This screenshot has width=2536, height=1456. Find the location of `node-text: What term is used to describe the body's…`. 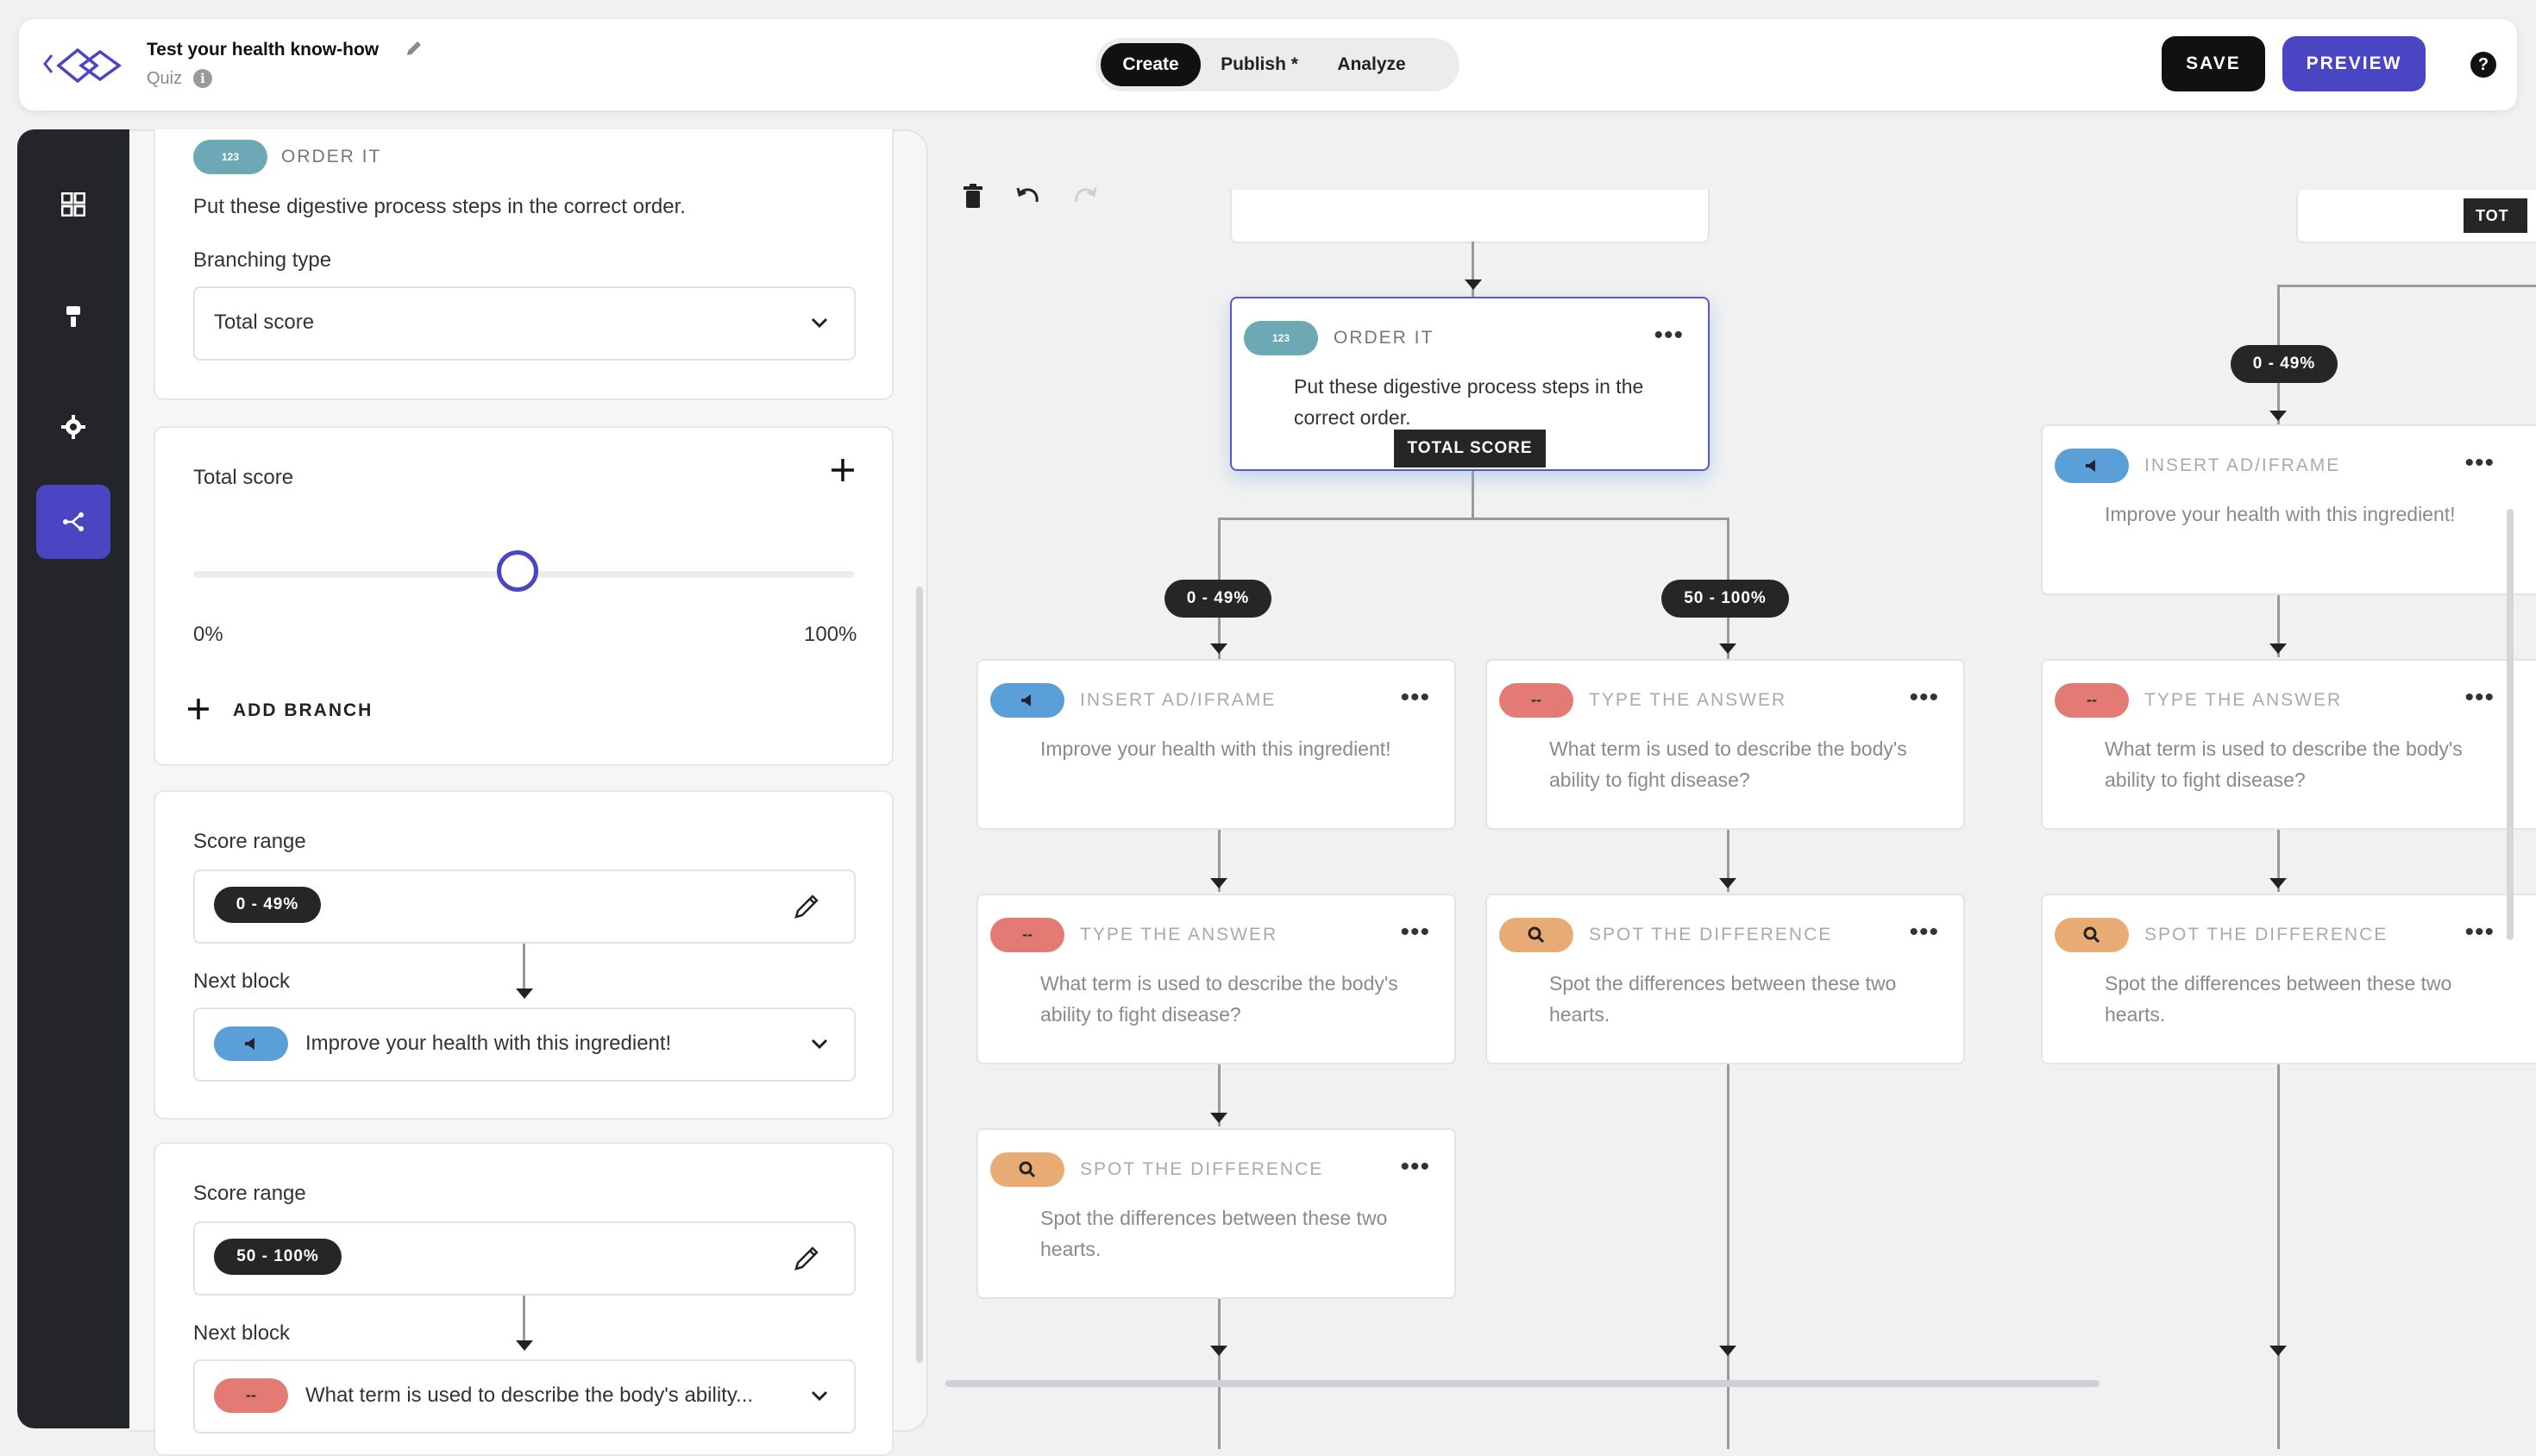

node-text: What term is used to describe the body's… is located at coordinates (1728, 764).